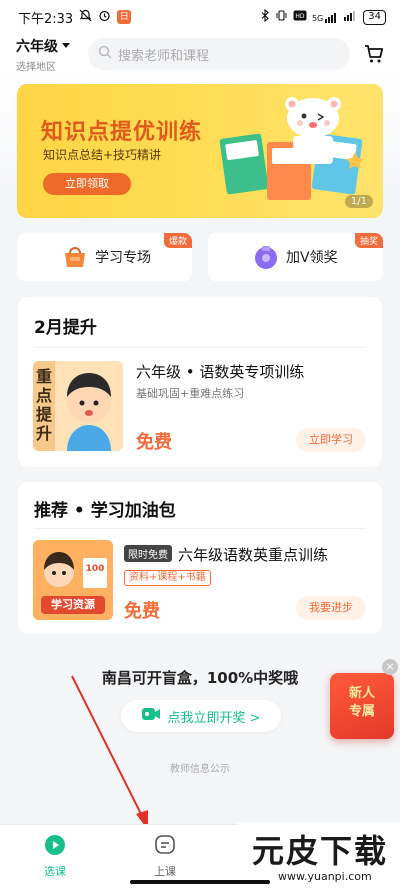 The height and width of the screenshot is (889, 400). Describe the element at coordinates (66, 45) in the screenshot. I see `caret-down-icon` at that location.